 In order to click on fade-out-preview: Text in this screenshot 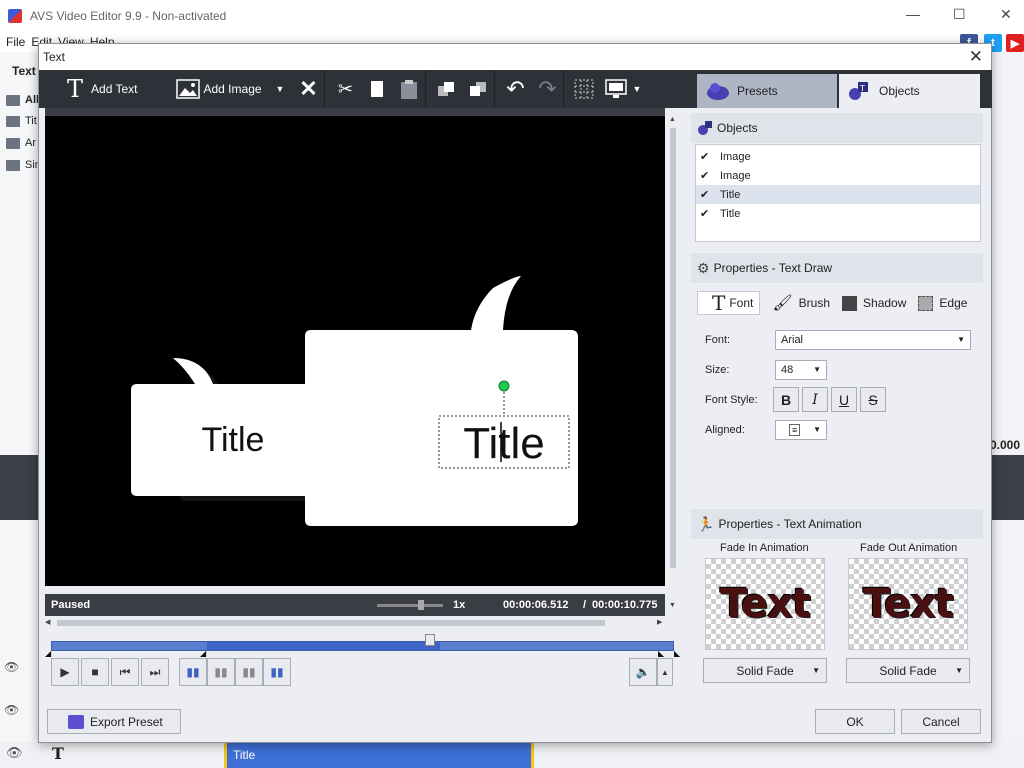, I will do `click(908, 604)`.